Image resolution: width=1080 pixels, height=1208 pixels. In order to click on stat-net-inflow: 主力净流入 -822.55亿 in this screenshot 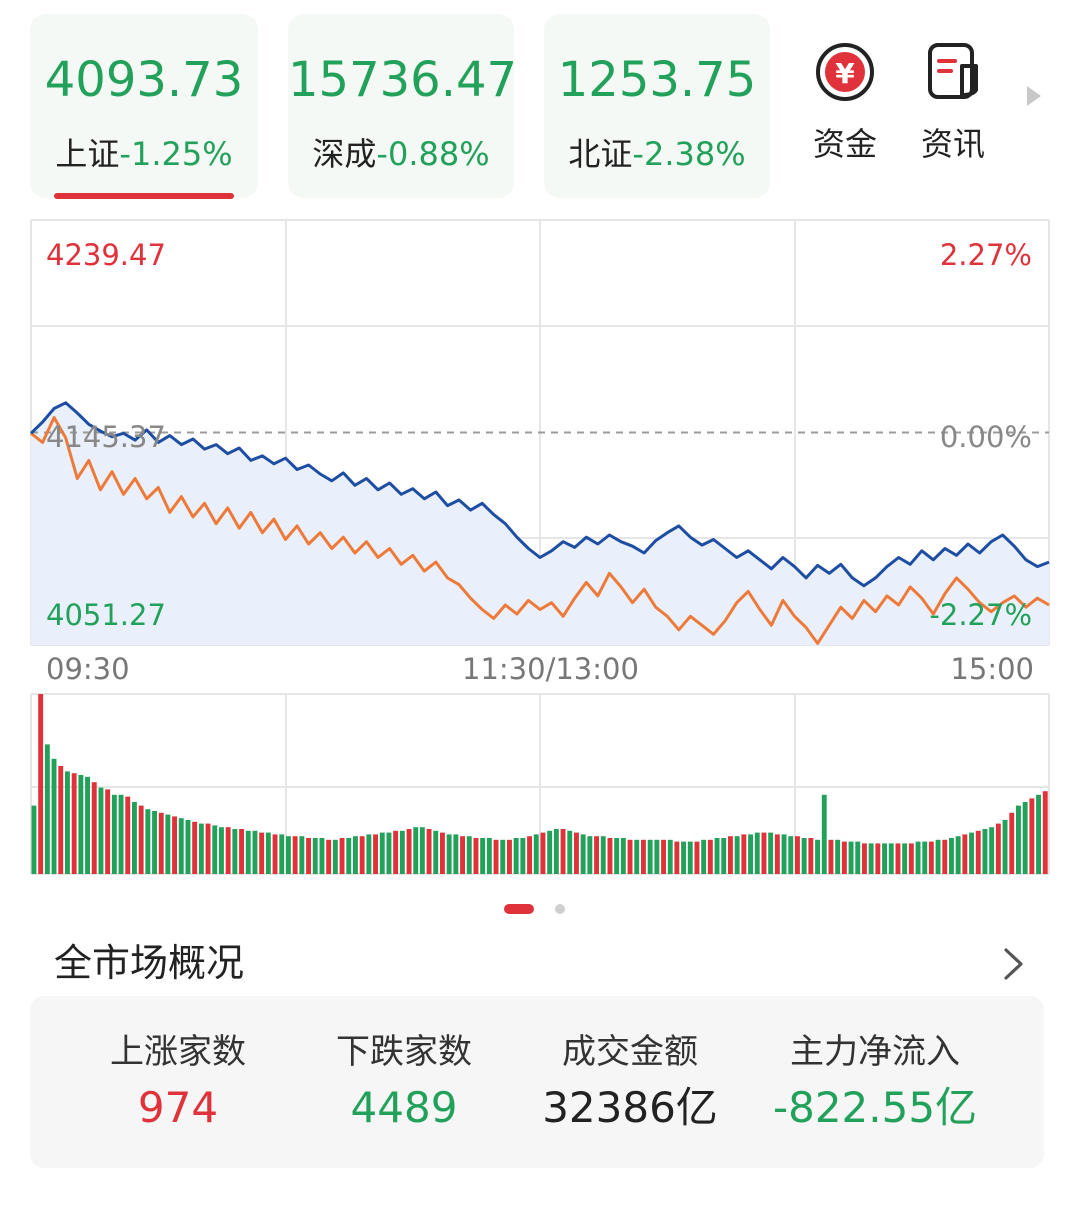, I will do `click(875, 1082)`.